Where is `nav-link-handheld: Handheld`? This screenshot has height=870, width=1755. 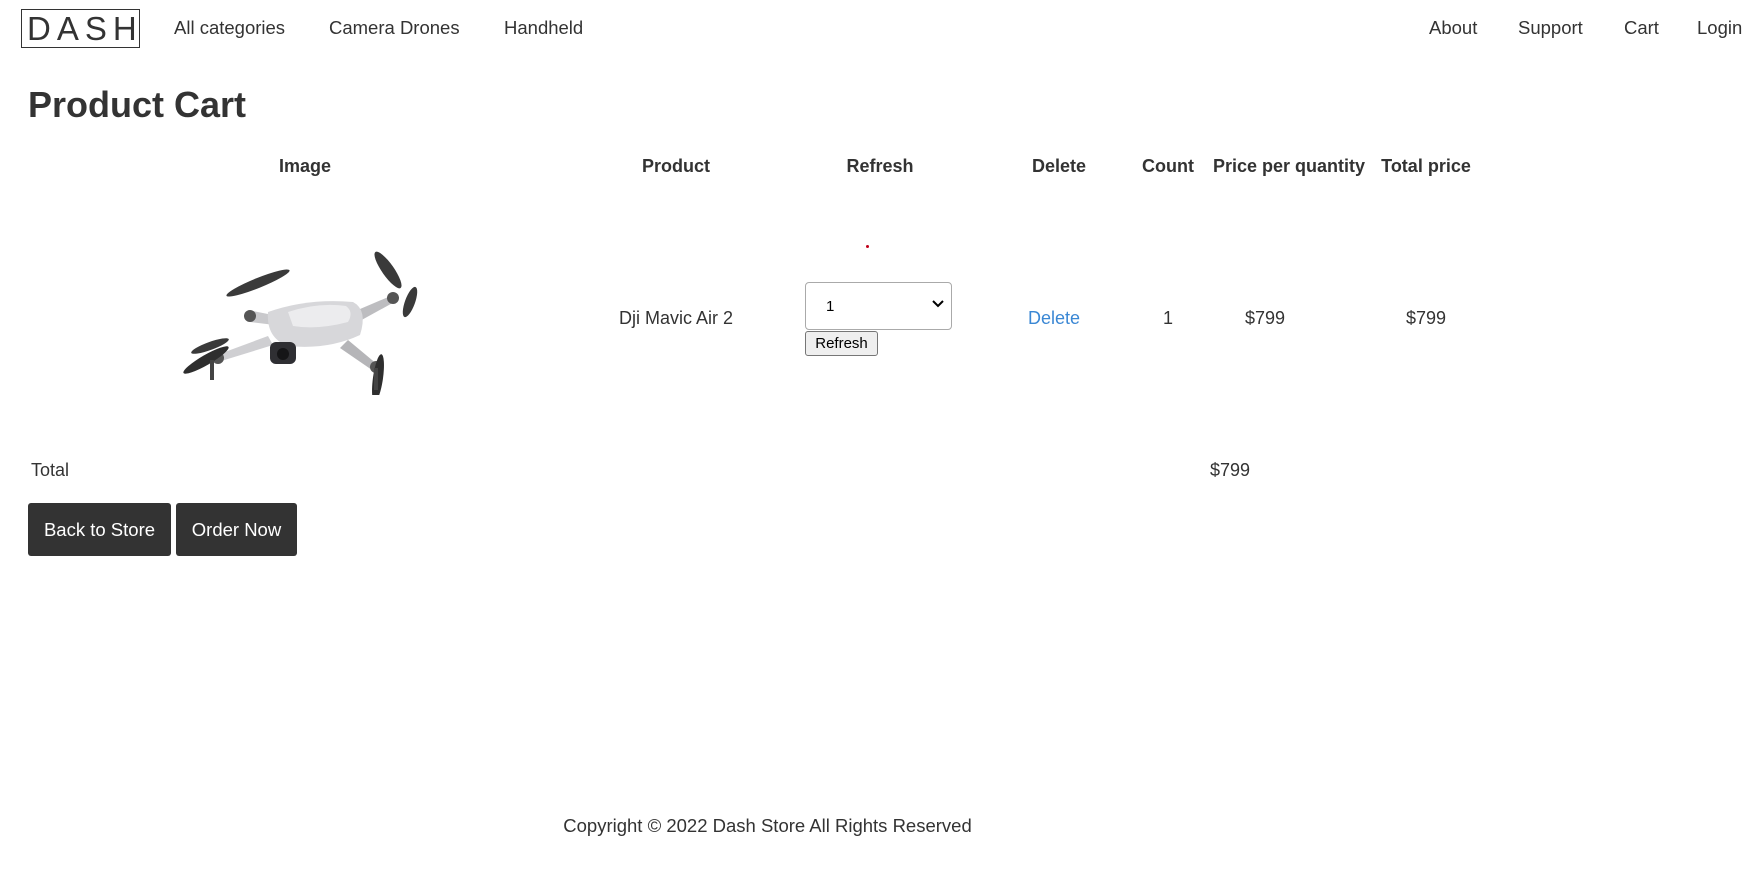 nav-link-handheld: Handheld is located at coordinates (543, 28).